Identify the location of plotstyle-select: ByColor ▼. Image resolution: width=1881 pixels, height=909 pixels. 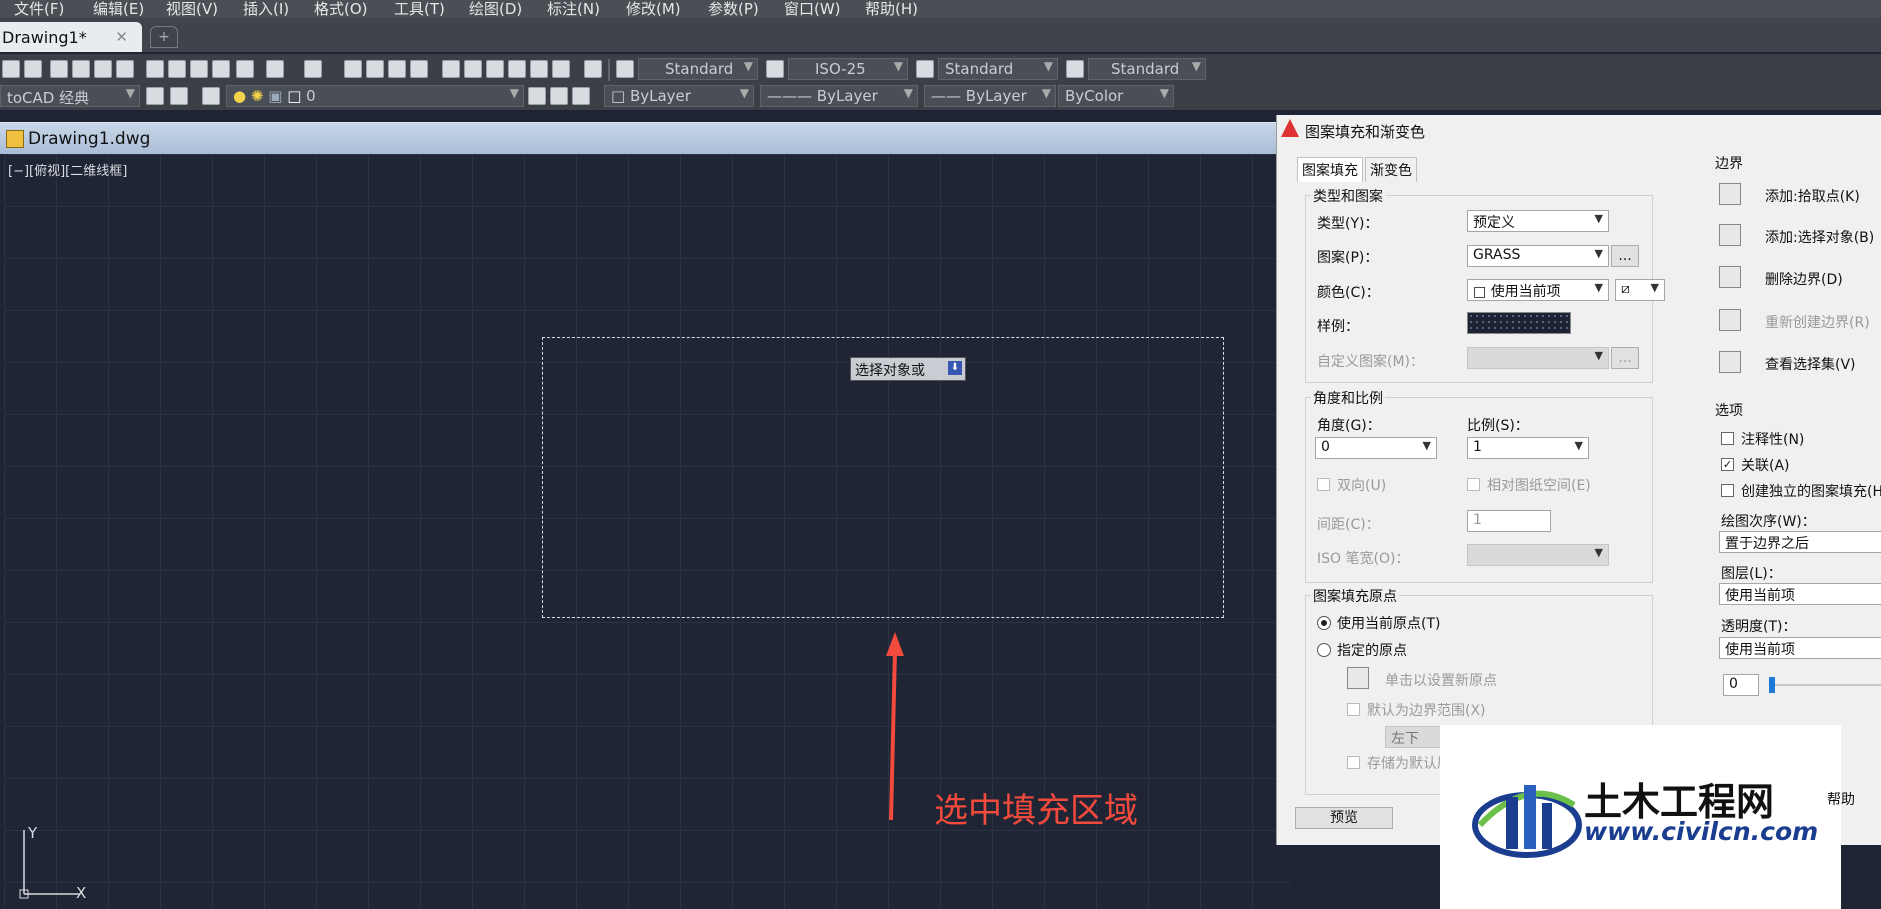
(1116, 96).